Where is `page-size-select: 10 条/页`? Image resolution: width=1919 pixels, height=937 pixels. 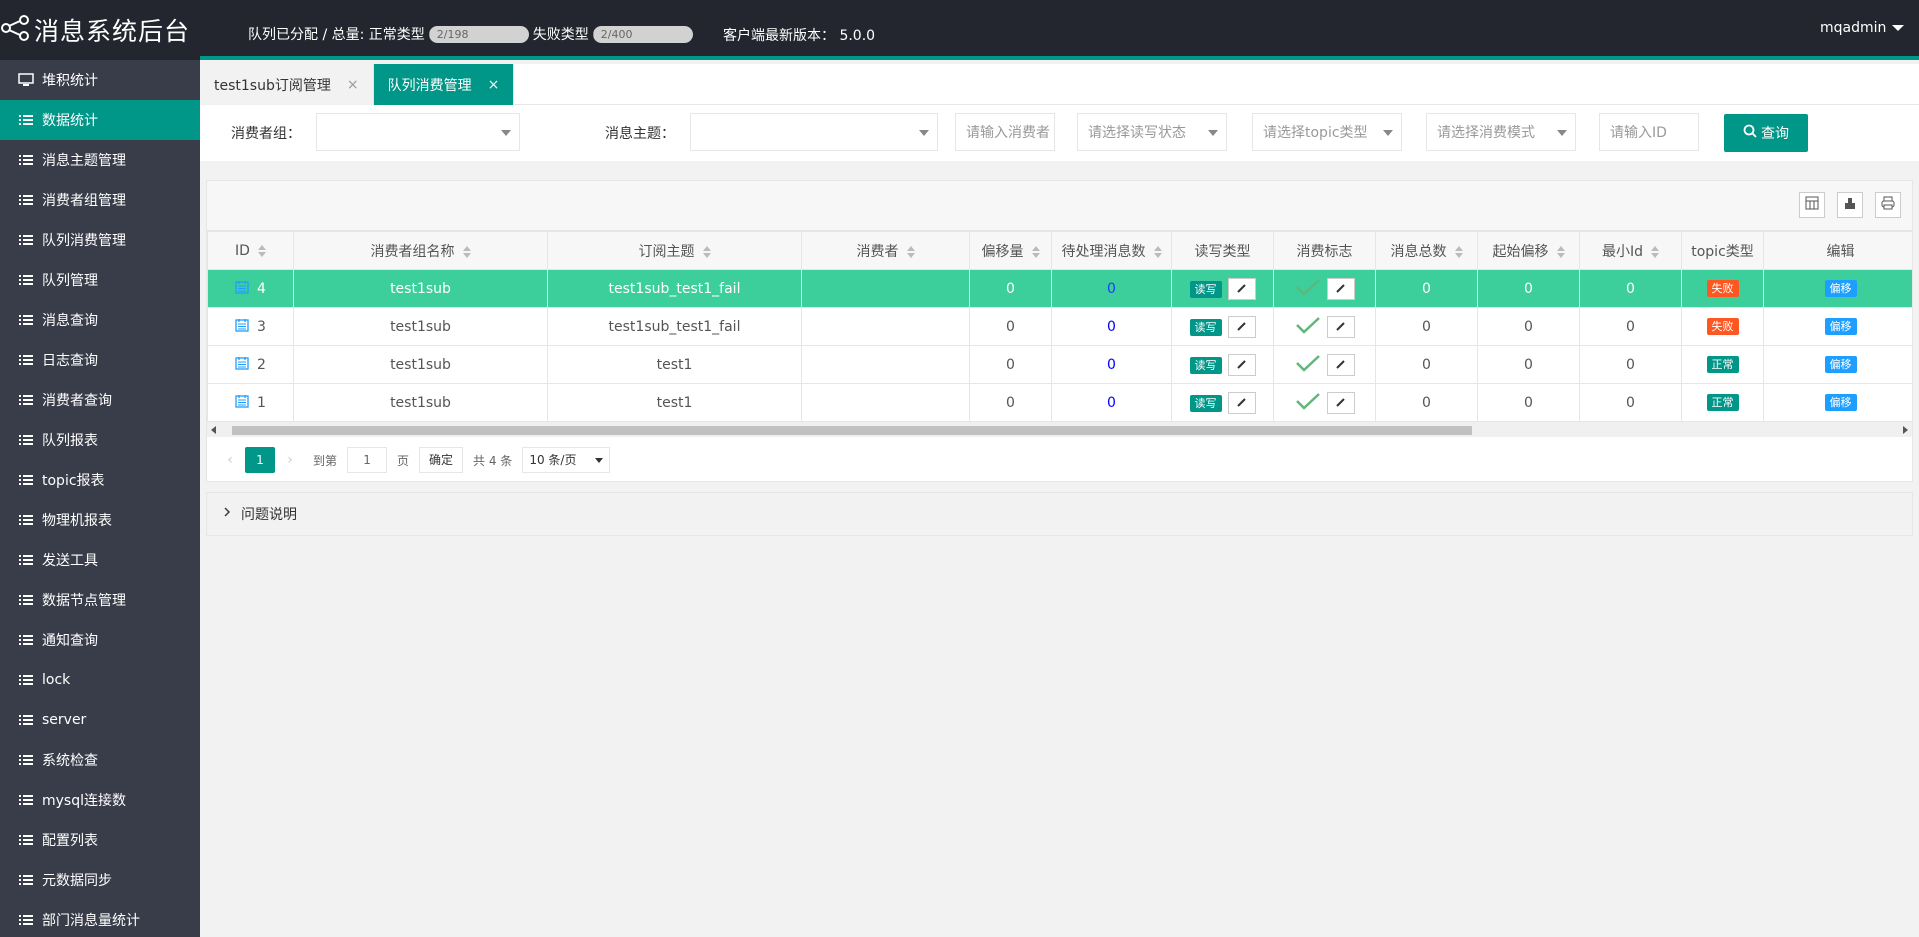
page-size-select: 10 条/页 is located at coordinates (566, 460).